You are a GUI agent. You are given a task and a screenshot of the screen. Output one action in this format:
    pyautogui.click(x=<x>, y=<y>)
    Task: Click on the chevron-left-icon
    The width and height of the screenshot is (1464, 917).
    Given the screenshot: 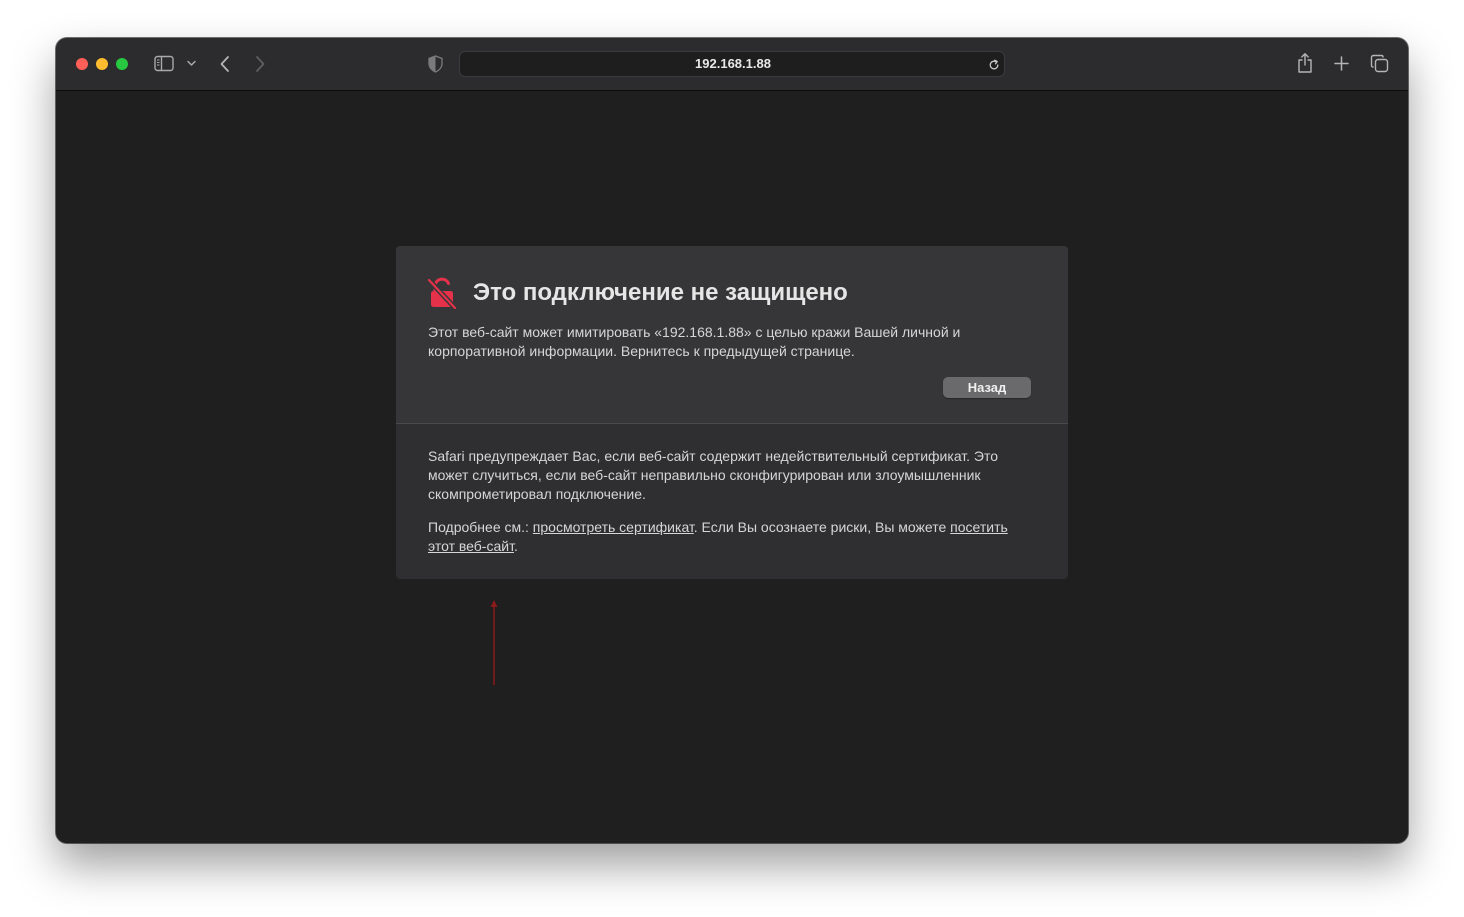 What is the action you would take?
    pyautogui.click(x=225, y=64)
    